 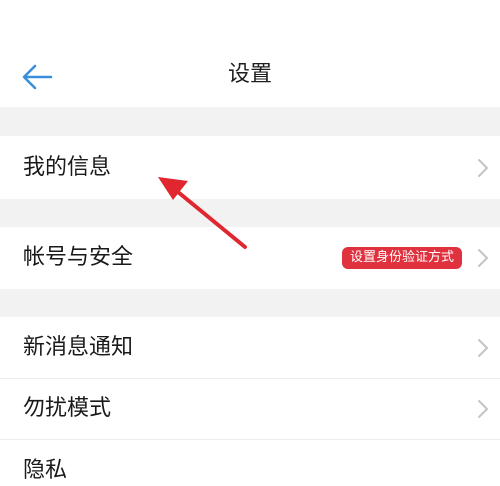 I want to click on verification-badge: 设置身份验证方式, so click(x=401, y=258).